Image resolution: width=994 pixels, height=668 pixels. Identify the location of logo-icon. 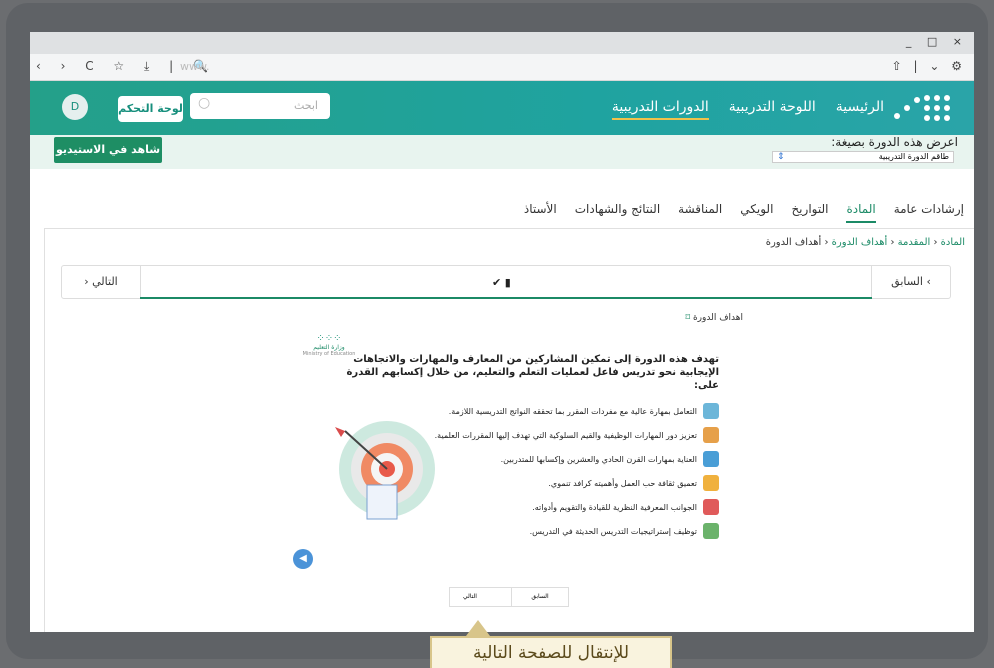
(922, 108).